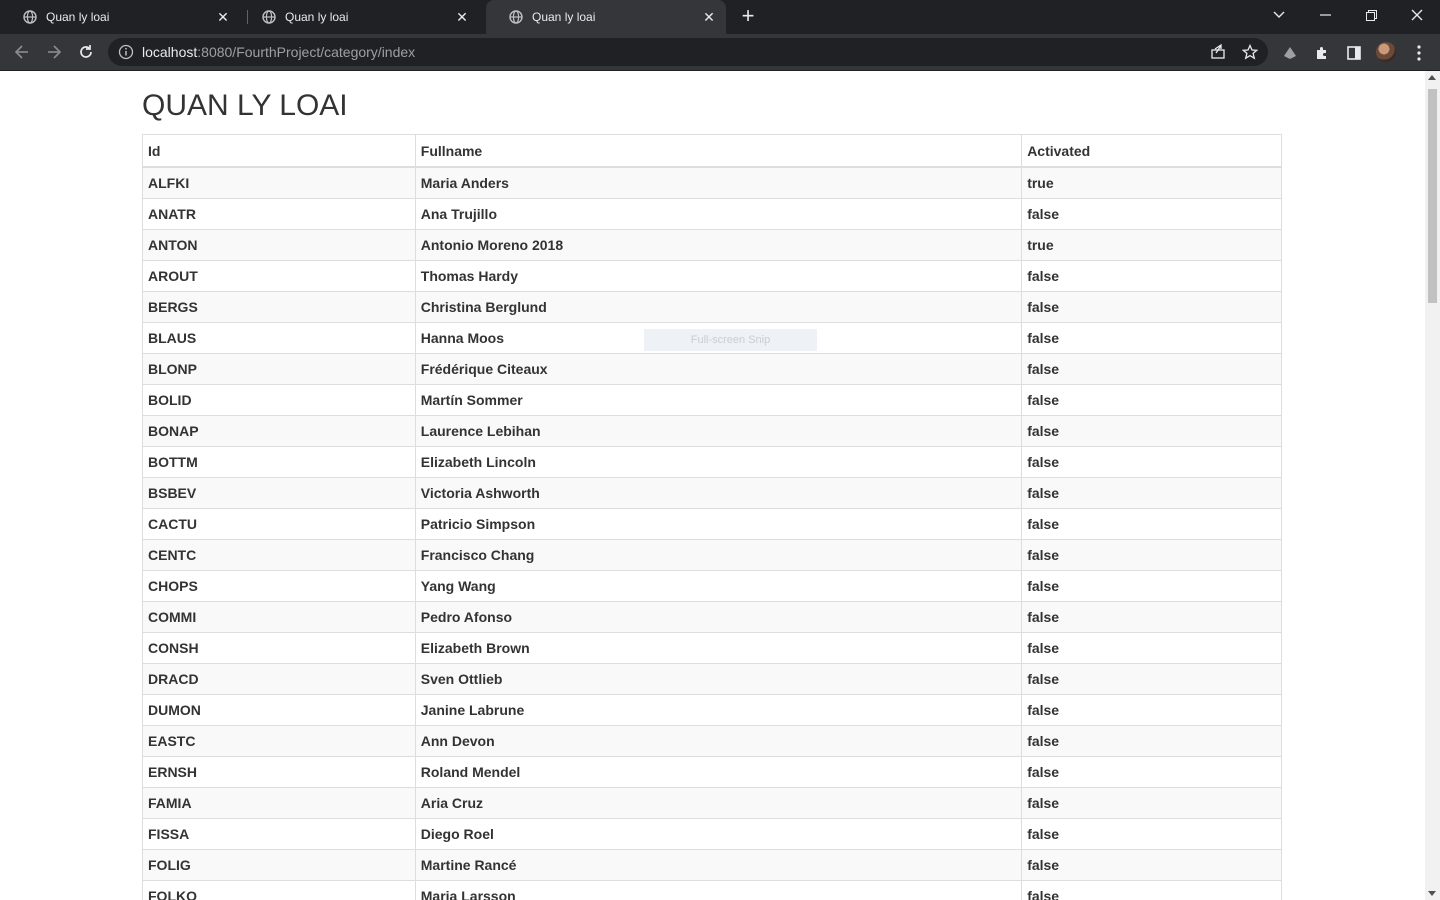 The height and width of the screenshot is (900, 1440). I want to click on cell-id: ANATR, so click(279, 214).